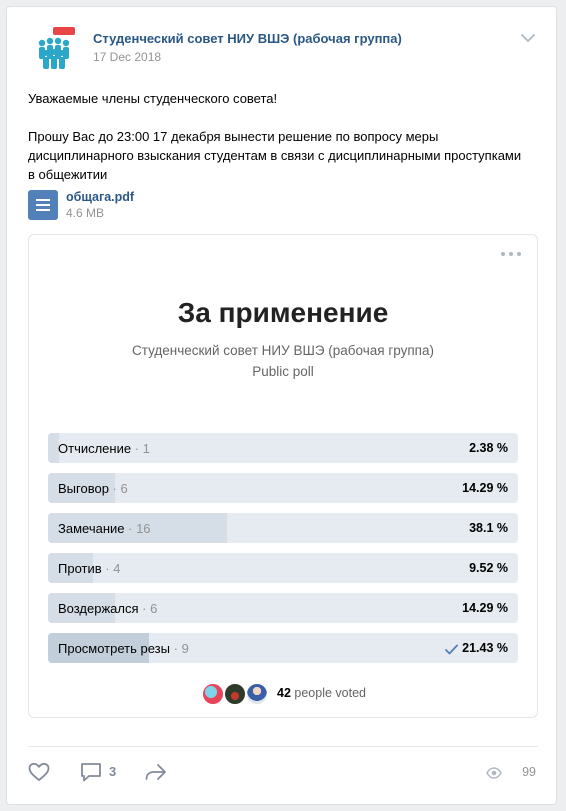  I want to click on poll-answer-label: Против · 4, so click(89, 568).